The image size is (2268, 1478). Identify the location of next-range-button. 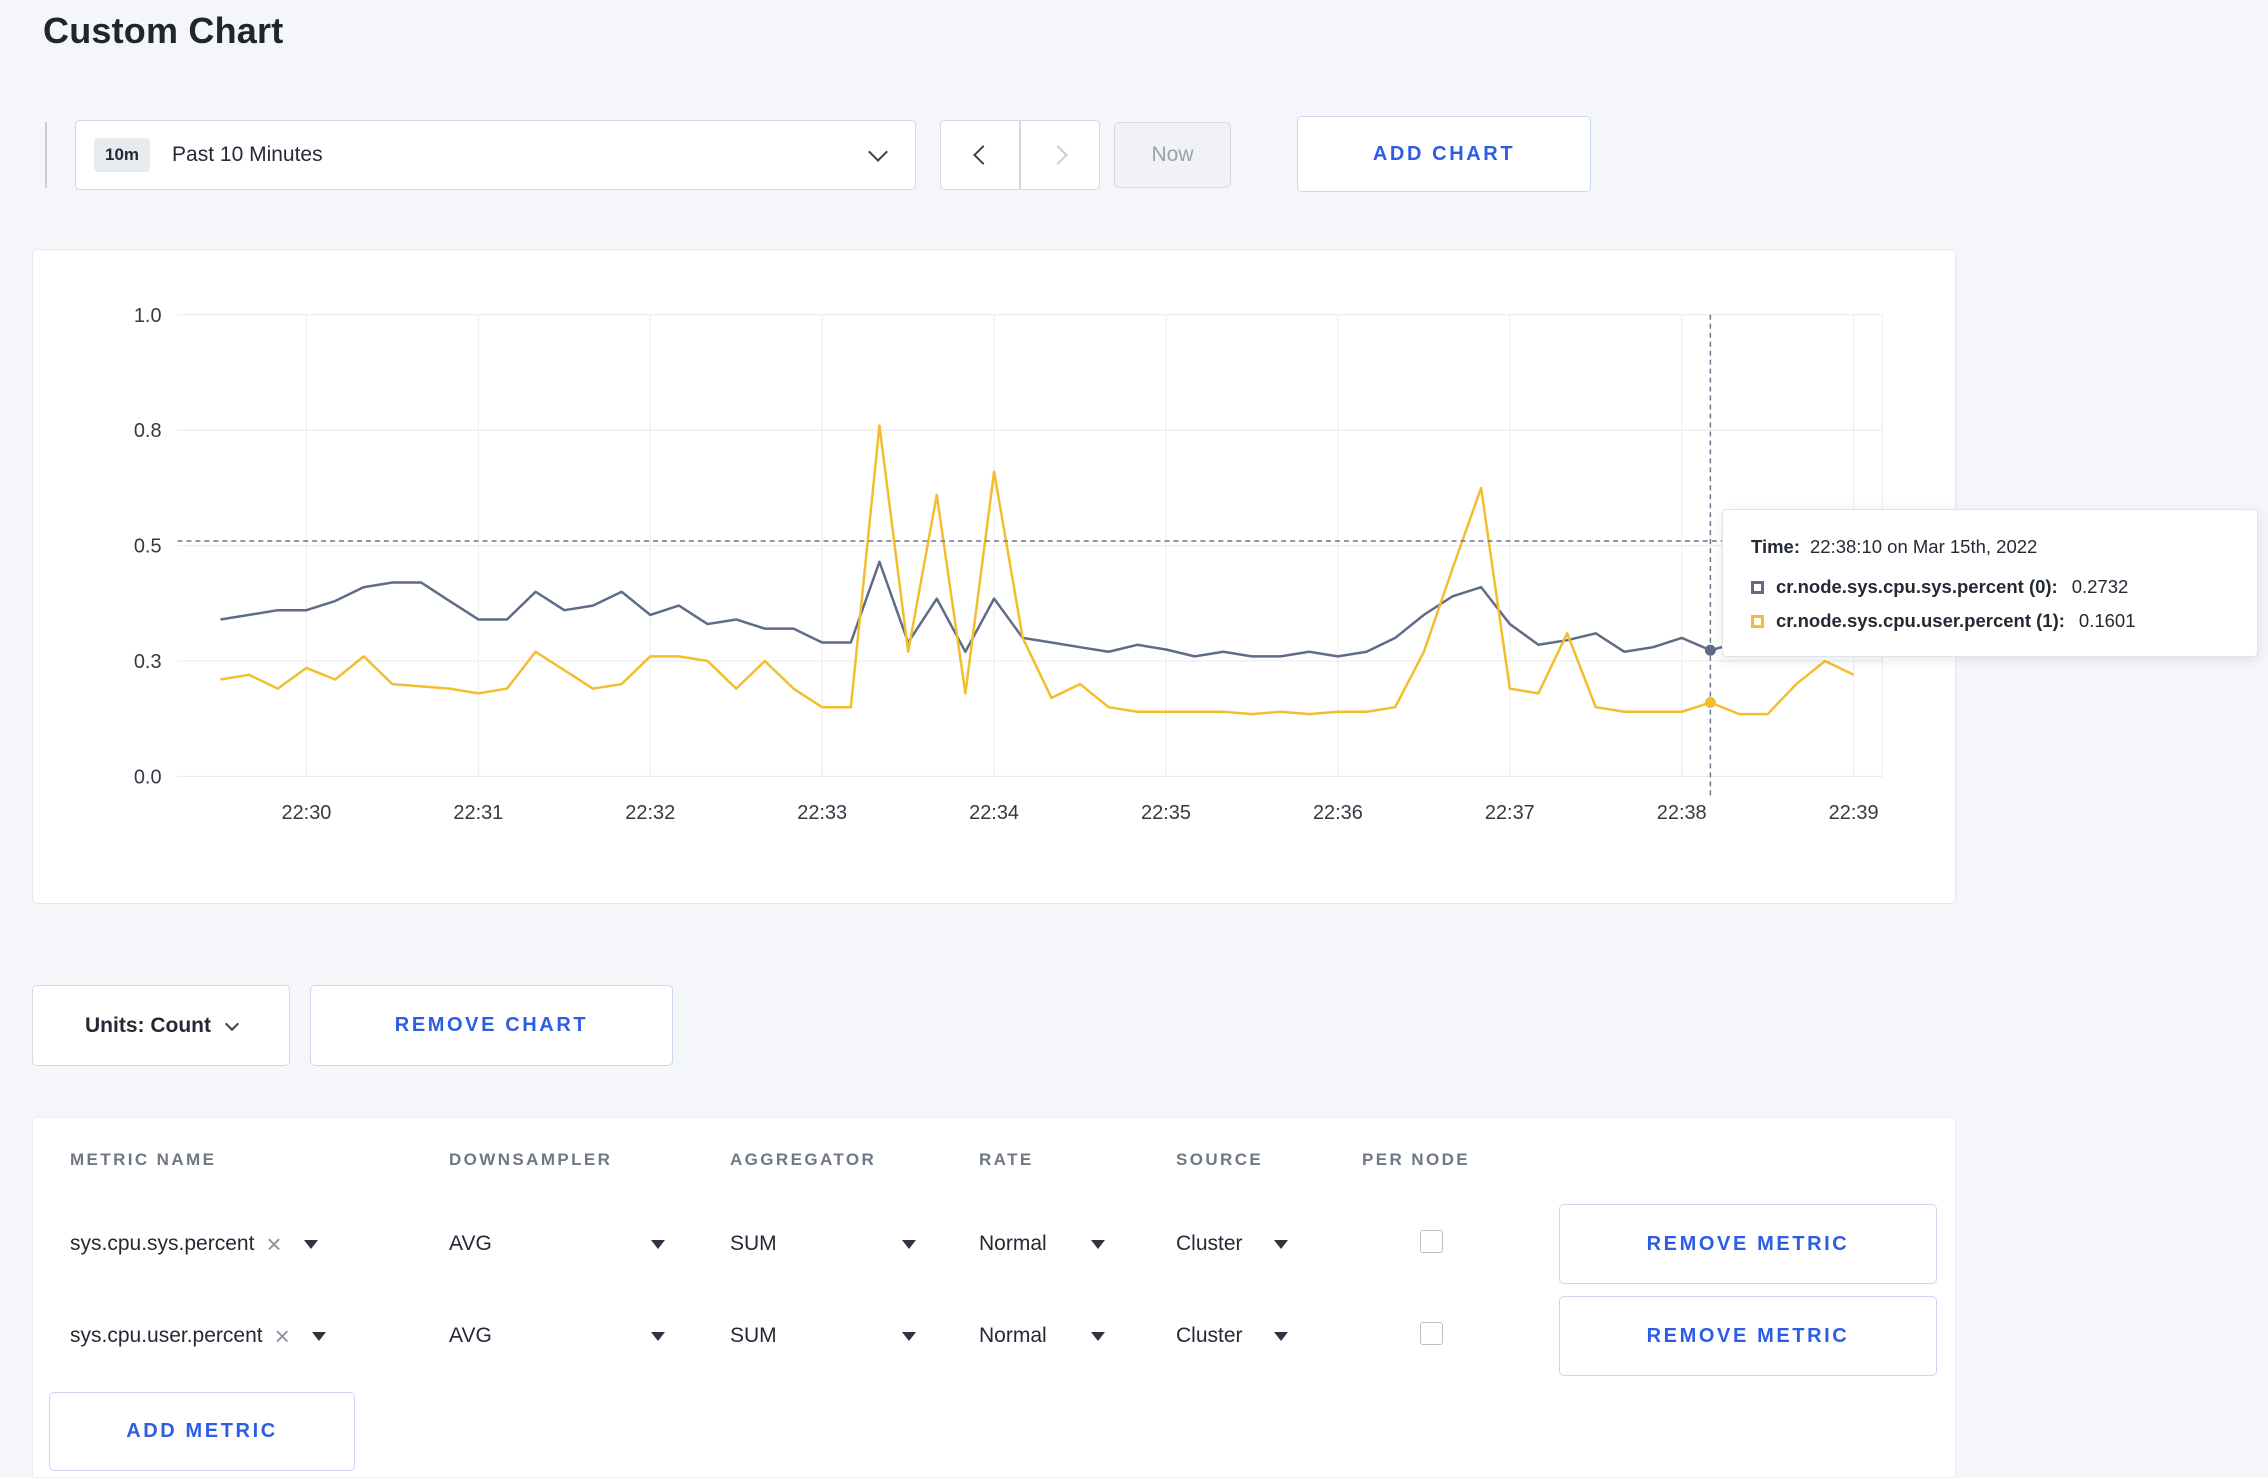
(1060, 155).